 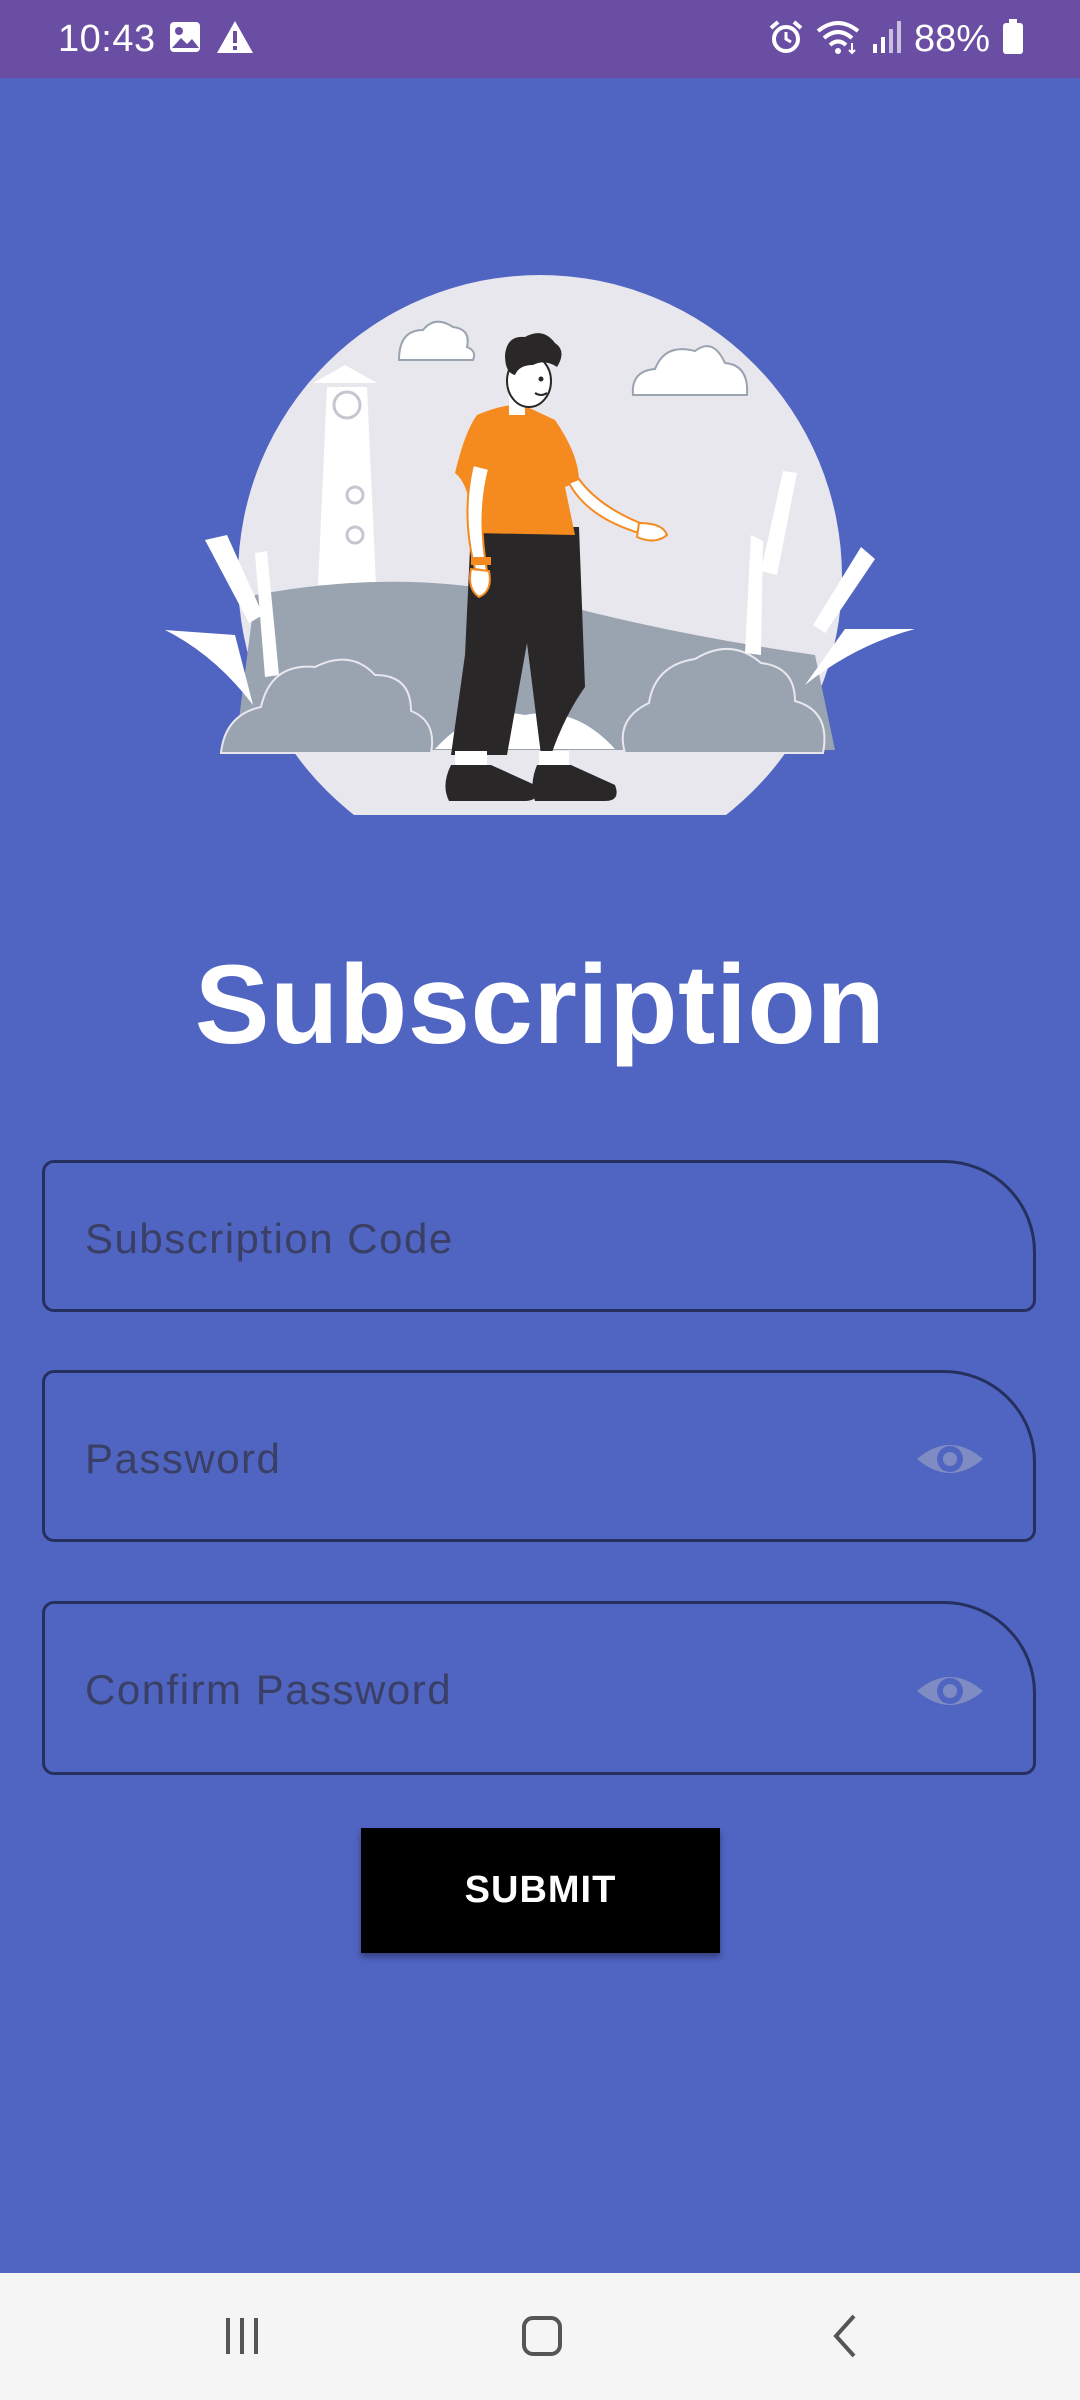 I want to click on page-title: Subscription, so click(x=540, y=1004).